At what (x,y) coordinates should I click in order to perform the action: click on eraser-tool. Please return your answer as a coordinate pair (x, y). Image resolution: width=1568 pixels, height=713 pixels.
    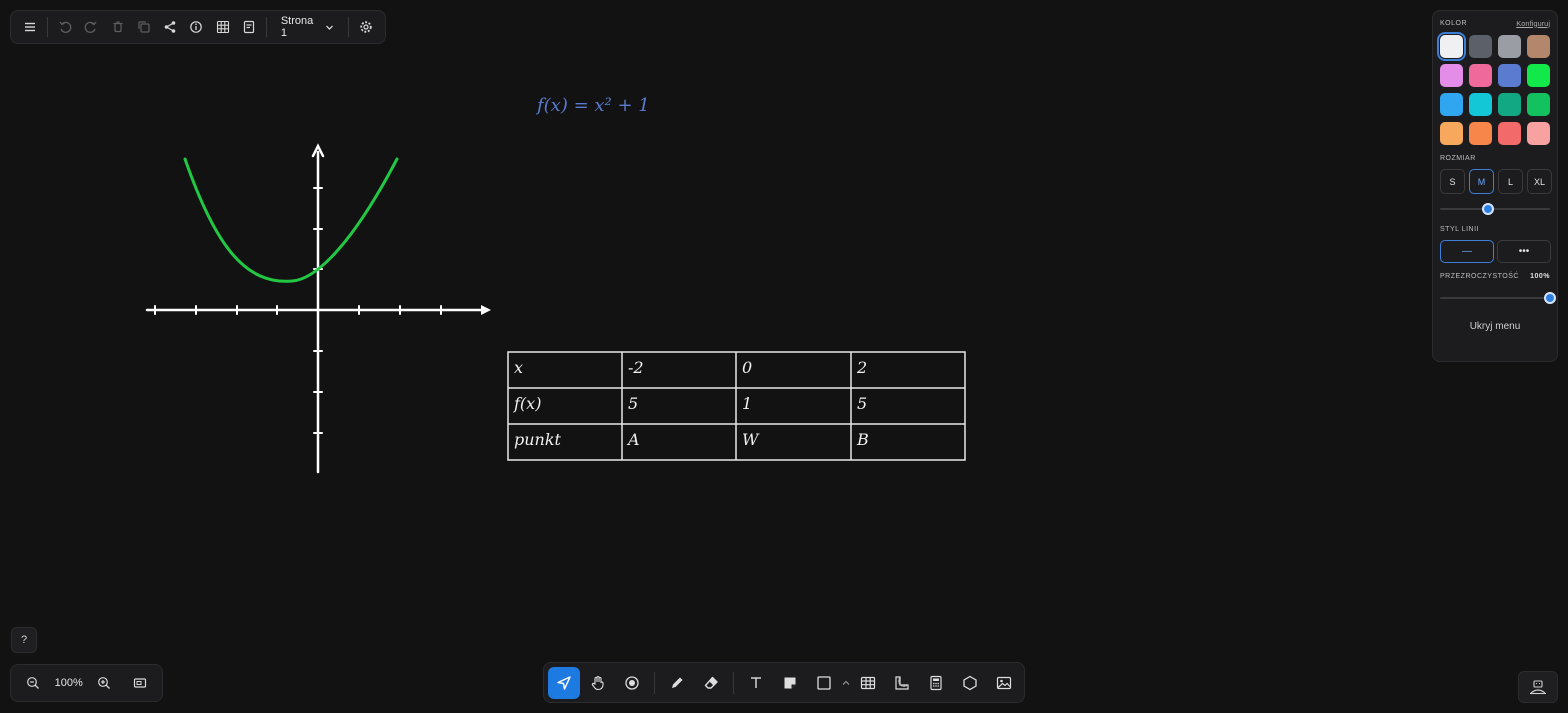
    Looking at the image, I should click on (711, 683).